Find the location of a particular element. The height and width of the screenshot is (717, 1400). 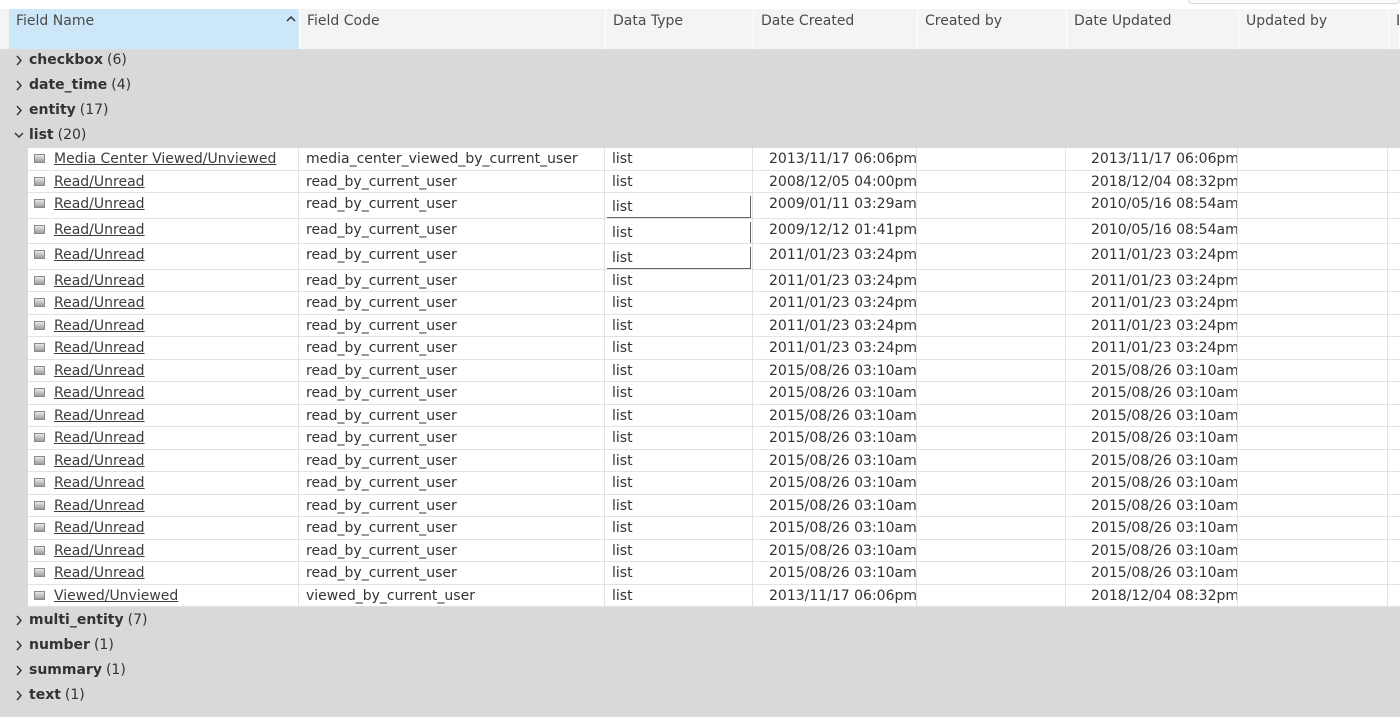

field-name-cell: Viewed/Unviewed is located at coordinates (163, 595).